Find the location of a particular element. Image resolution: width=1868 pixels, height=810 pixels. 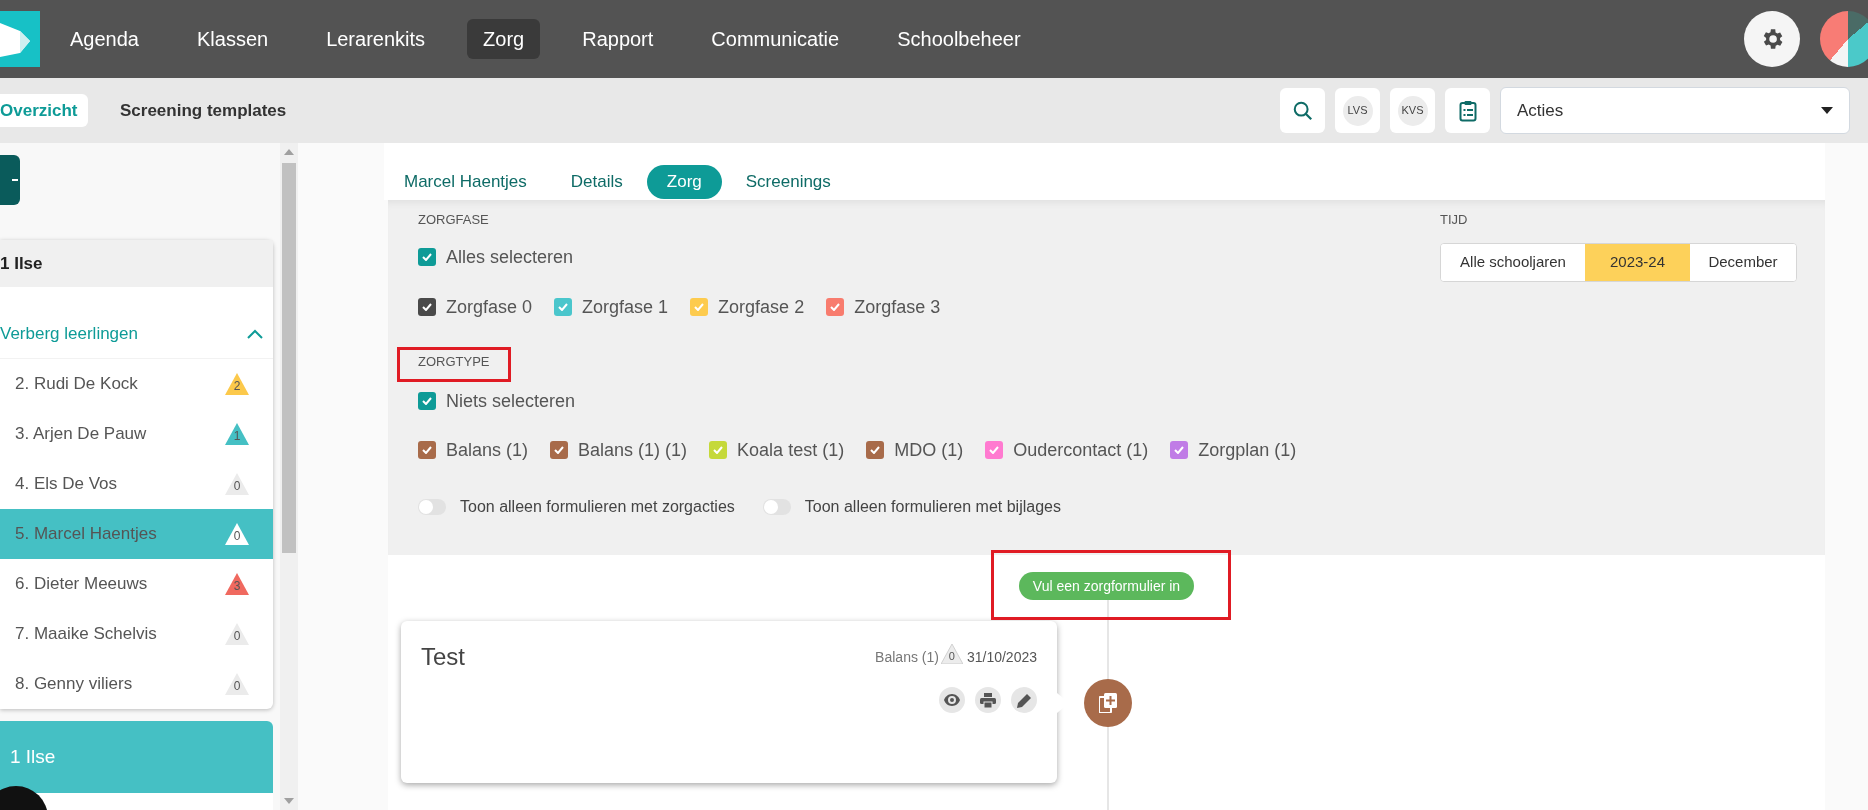

student-row: 7. Maaike Schelvis 0 is located at coordinates (136, 634).